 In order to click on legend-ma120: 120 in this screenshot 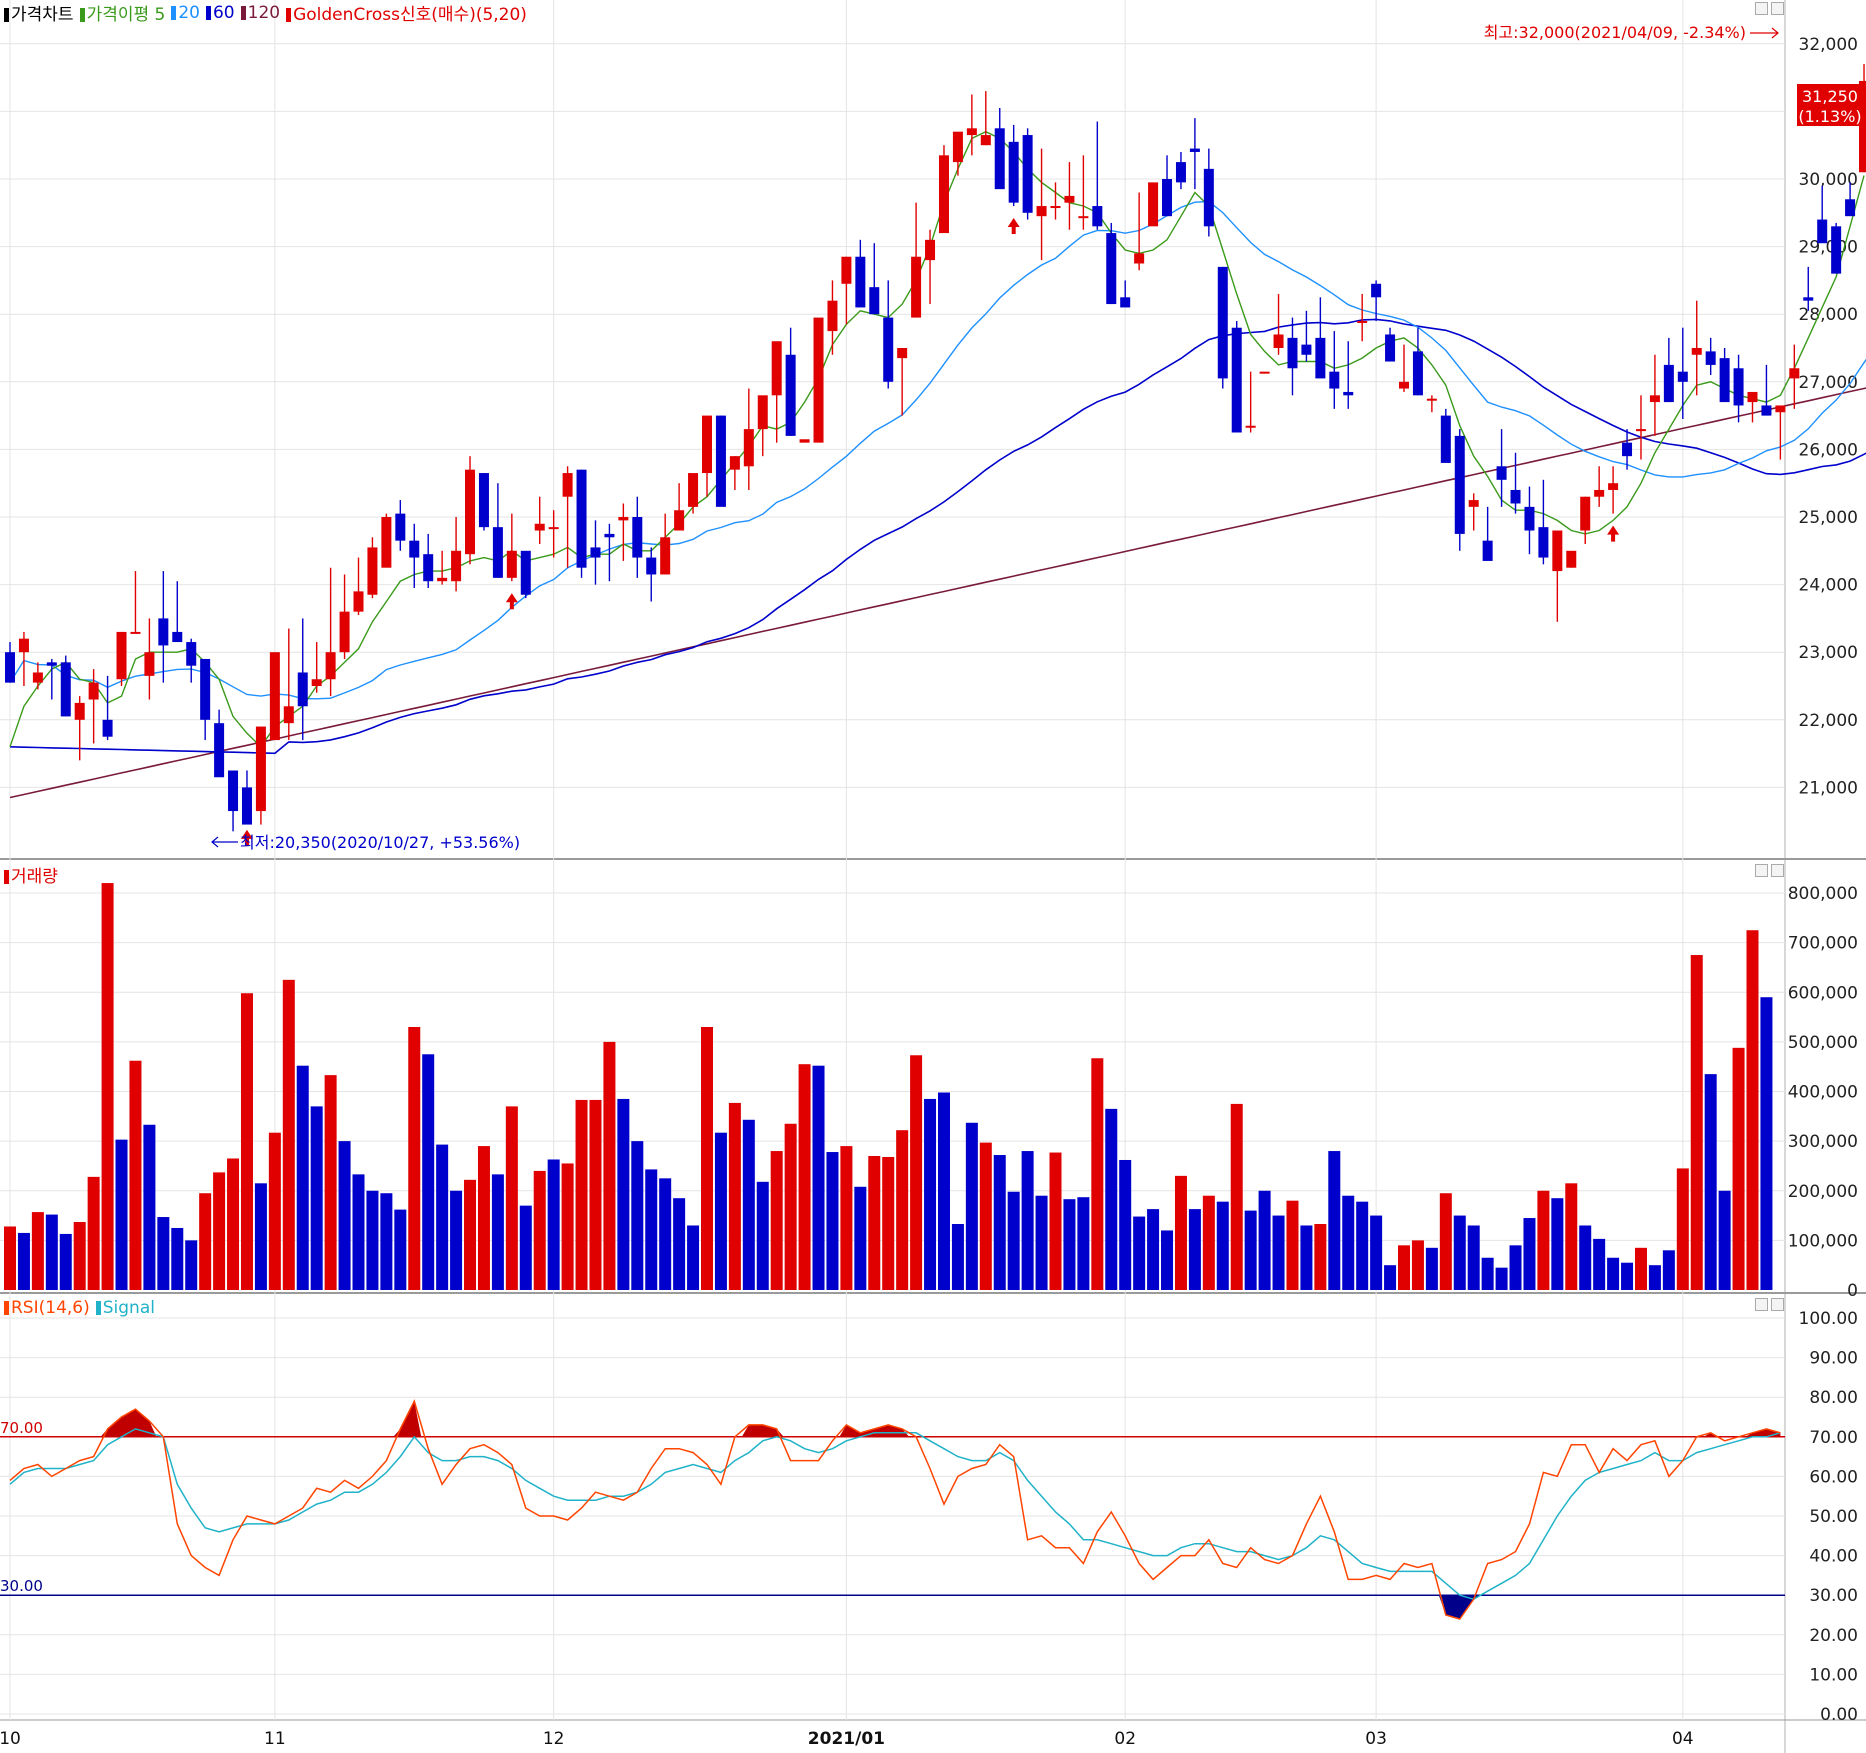, I will do `click(260, 13)`.